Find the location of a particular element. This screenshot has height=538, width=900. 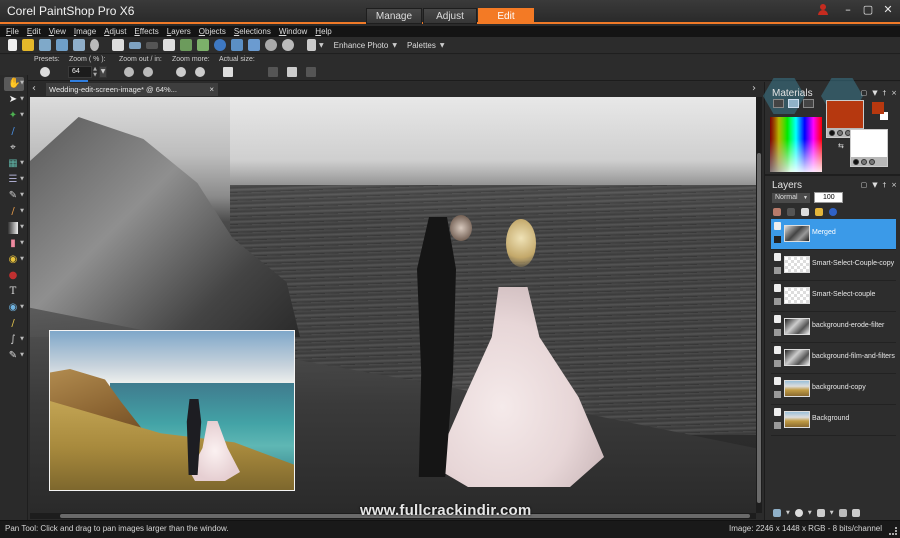

pen-tool: / is located at coordinates (14, 324).